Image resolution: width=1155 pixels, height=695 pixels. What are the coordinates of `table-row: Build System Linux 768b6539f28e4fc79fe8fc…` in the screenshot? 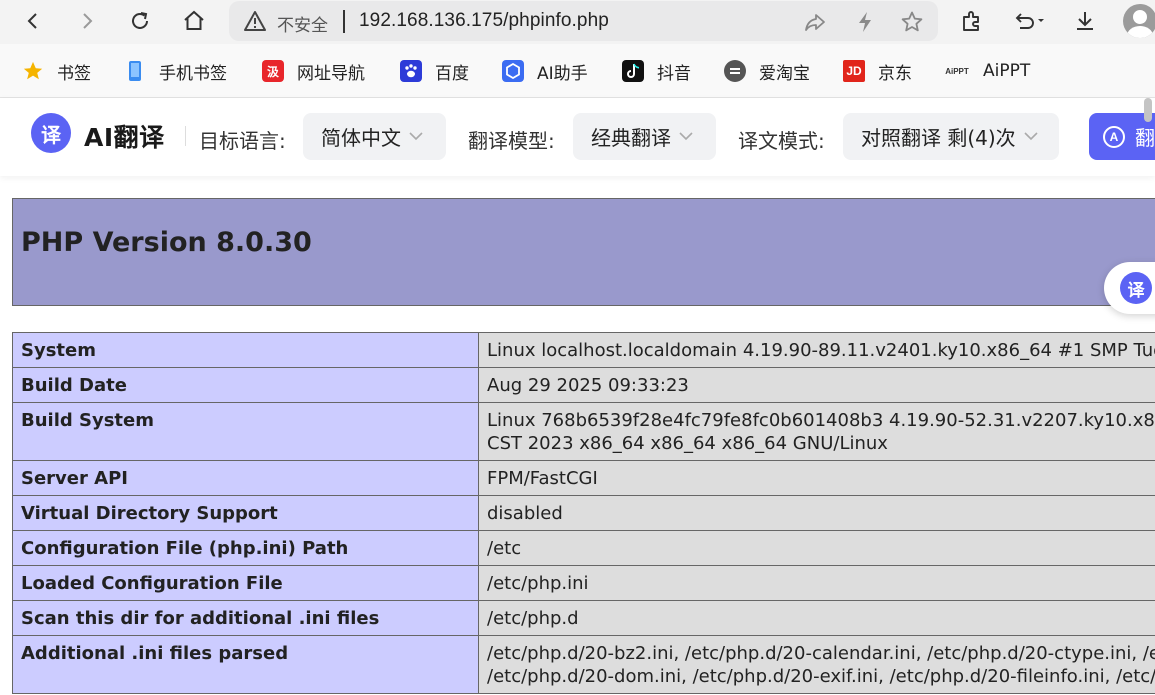 It's located at (583, 431).